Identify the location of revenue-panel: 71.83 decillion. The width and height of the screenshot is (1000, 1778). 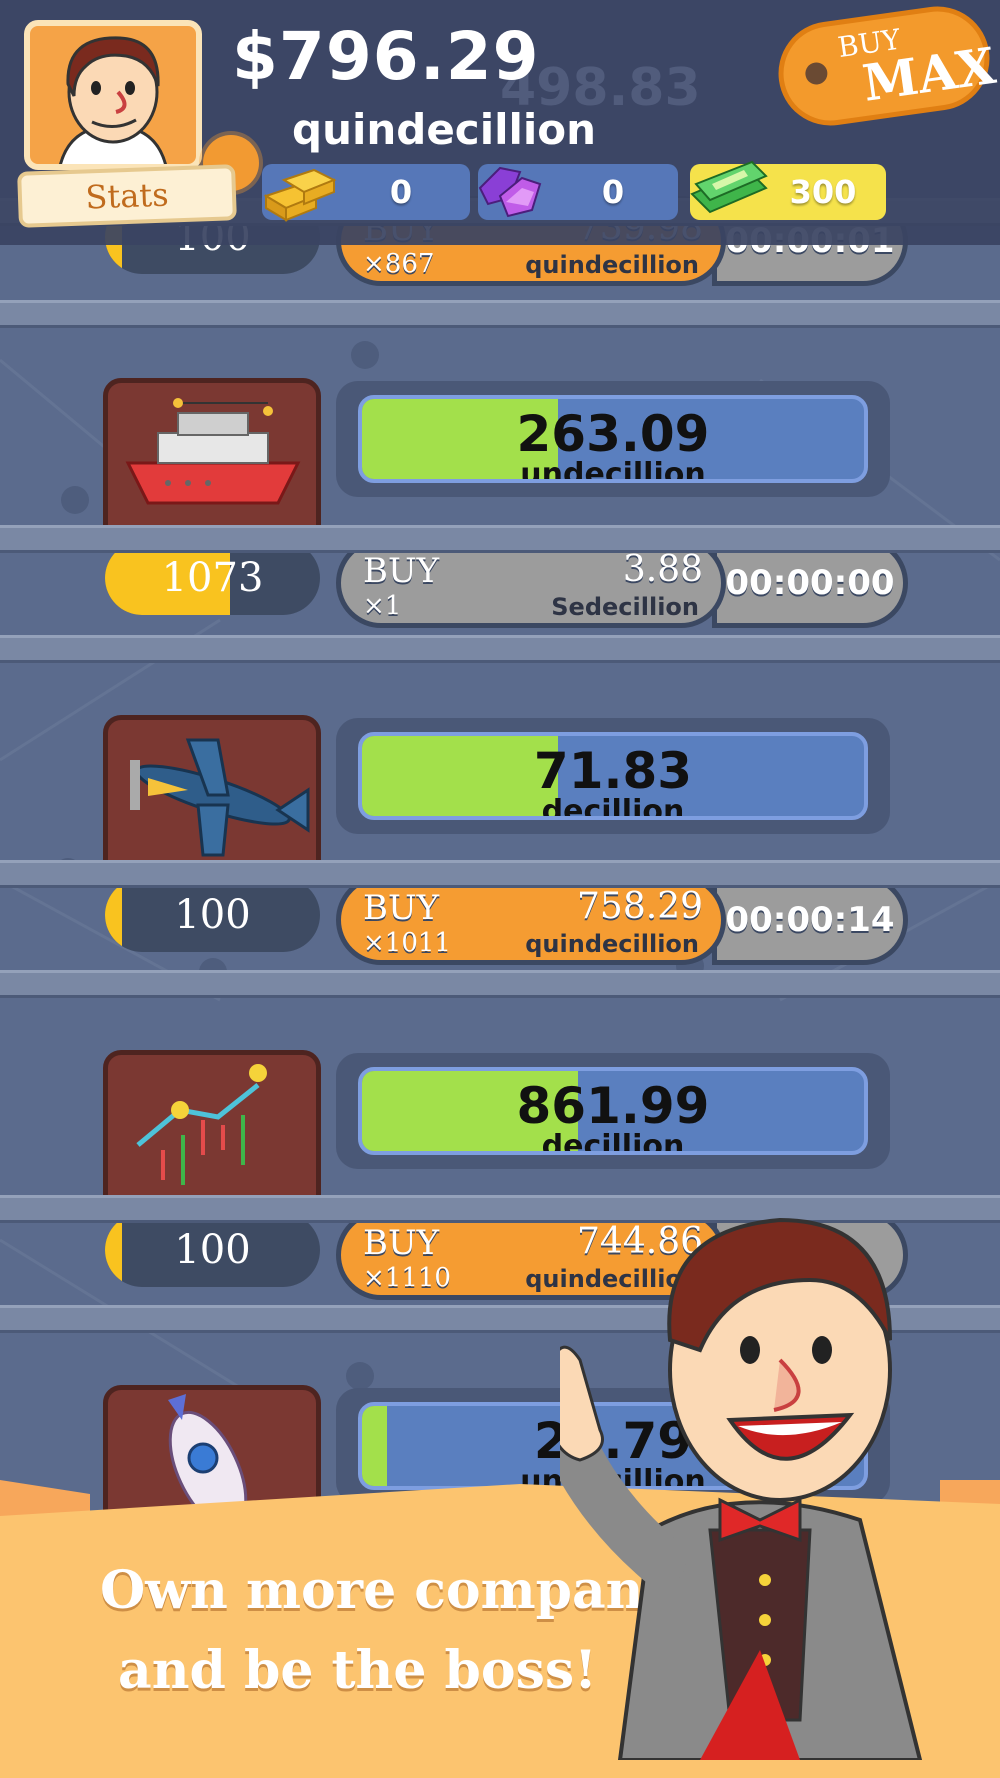
(613, 776).